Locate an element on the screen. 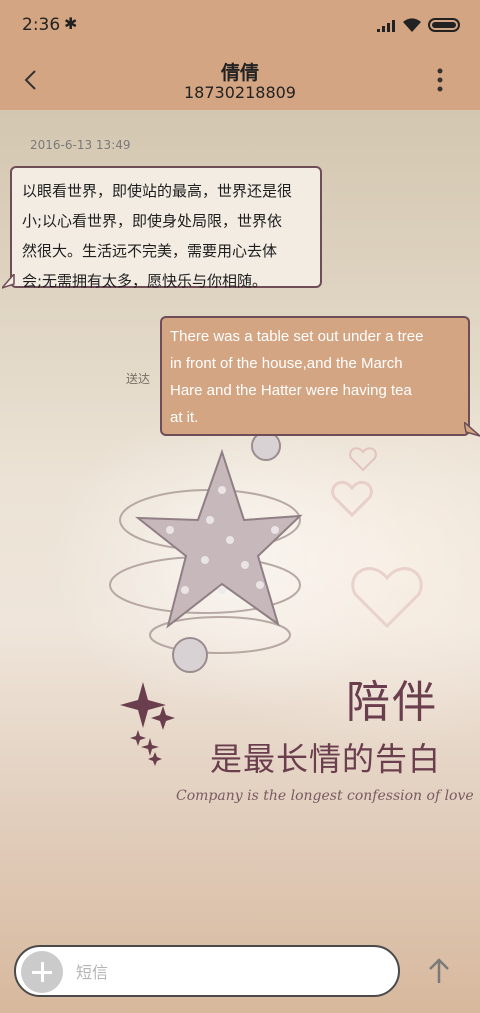 This screenshot has width=480, height=1013. wallpaper-title: 陪伴 is located at coordinates (392, 702).